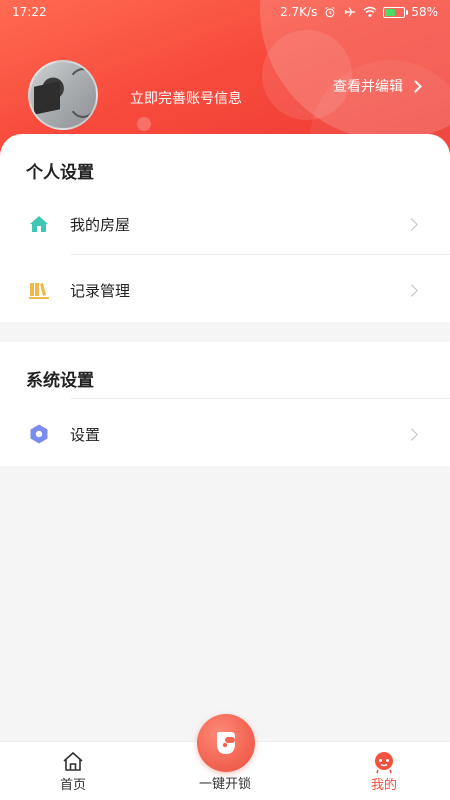 The image size is (450, 800). What do you see at coordinates (299, 12) in the screenshot?
I see `network-speed: 2.7K/s` at bounding box center [299, 12].